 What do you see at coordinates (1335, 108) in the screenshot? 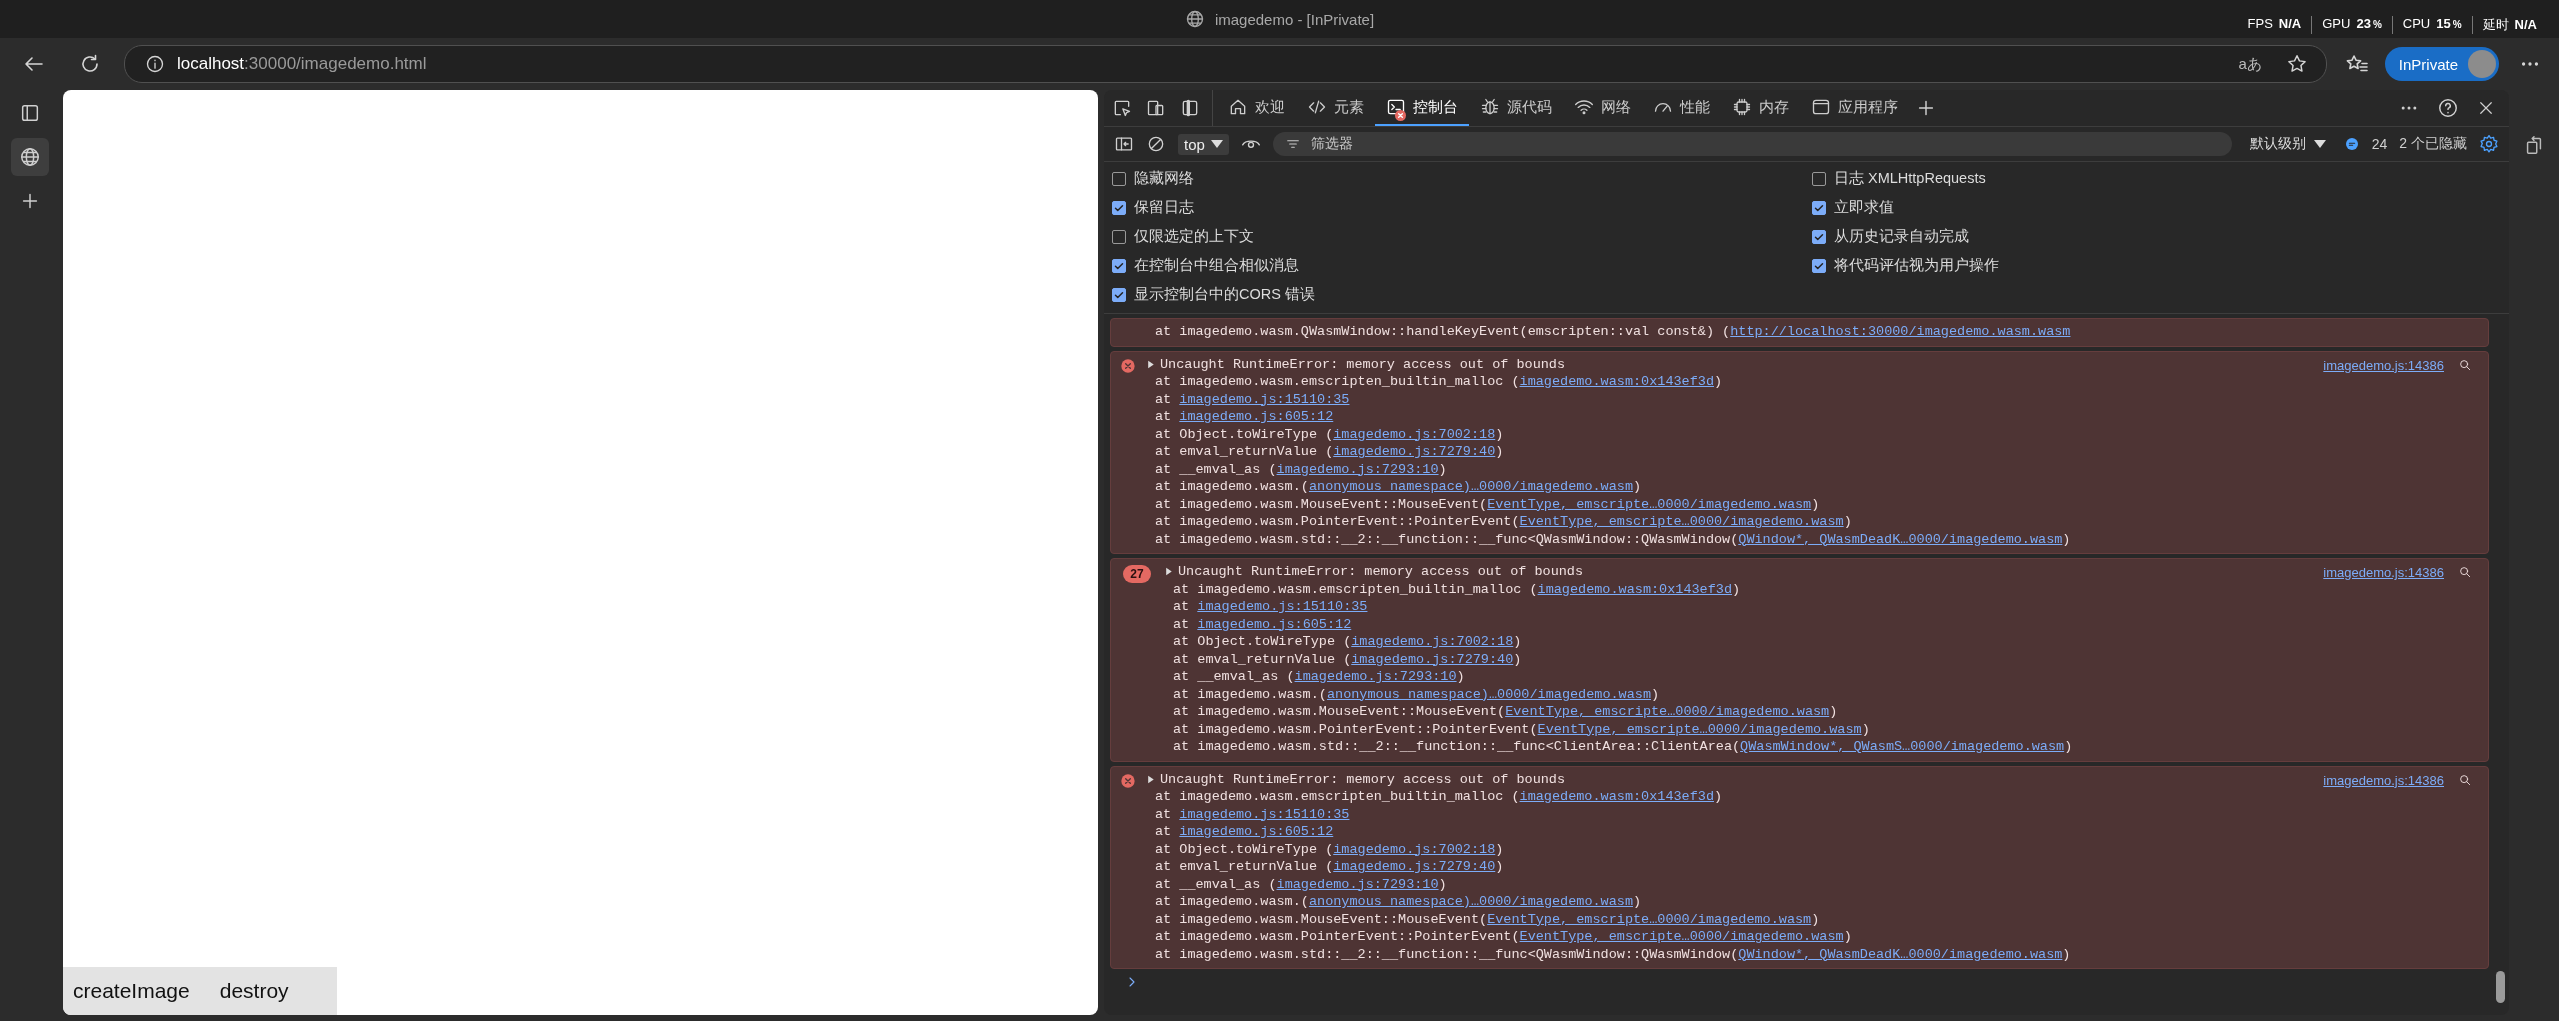
I see `devtools-tab: 元素` at bounding box center [1335, 108].